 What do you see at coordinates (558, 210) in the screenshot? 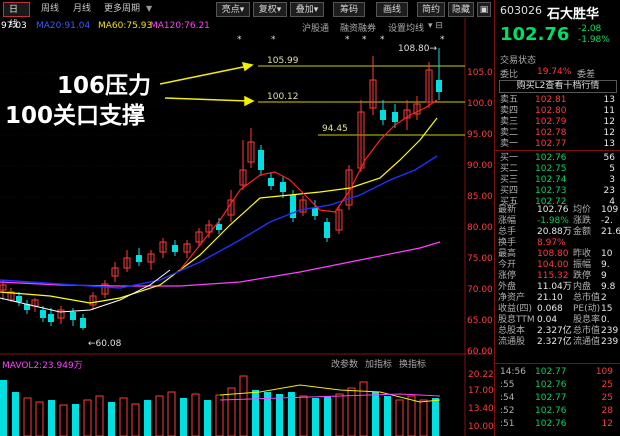
I see `stats-row: 最新 102.76 均价 109` at bounding box center [558, 210].